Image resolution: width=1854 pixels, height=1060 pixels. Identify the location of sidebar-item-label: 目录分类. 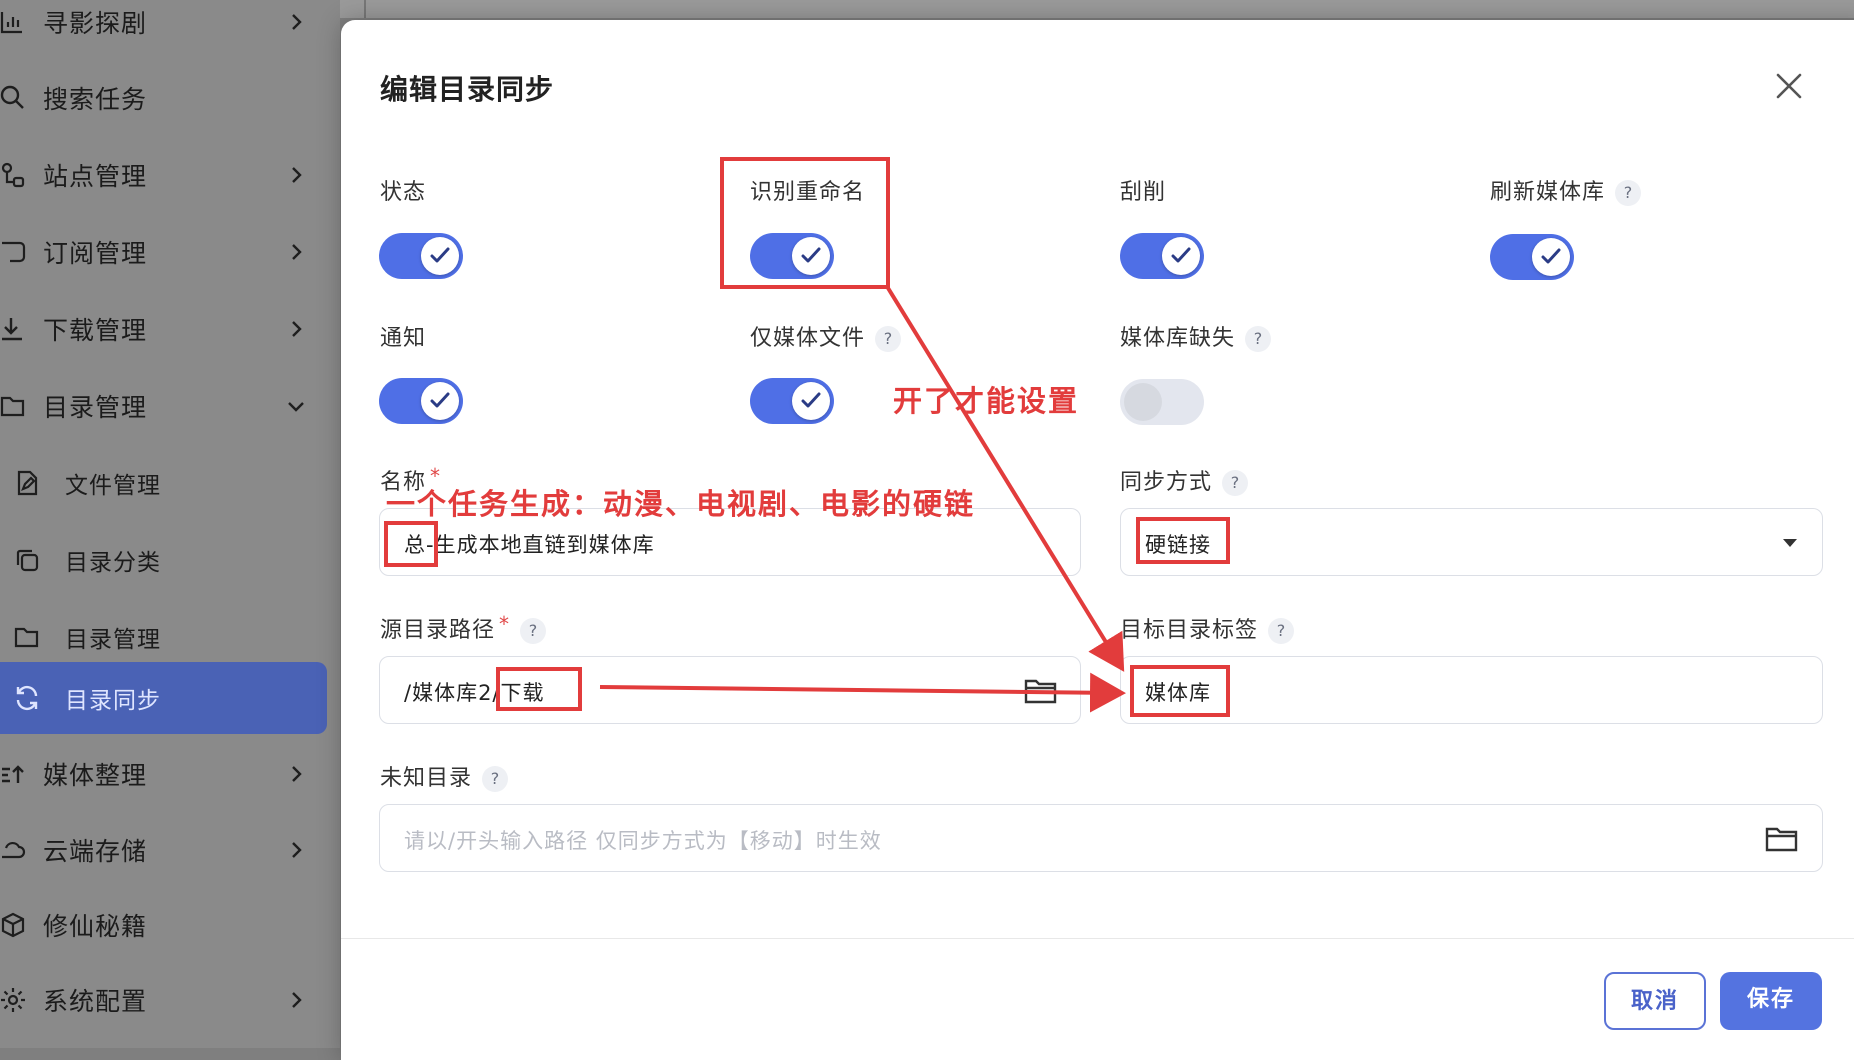
(113, 563).